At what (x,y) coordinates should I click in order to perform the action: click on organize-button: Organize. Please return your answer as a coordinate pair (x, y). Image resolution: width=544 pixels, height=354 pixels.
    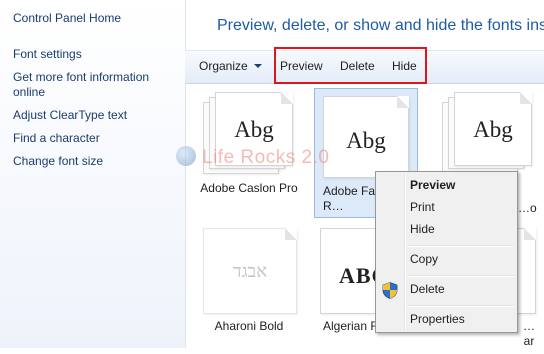
    Looking at the image, I should click on (230, 66).